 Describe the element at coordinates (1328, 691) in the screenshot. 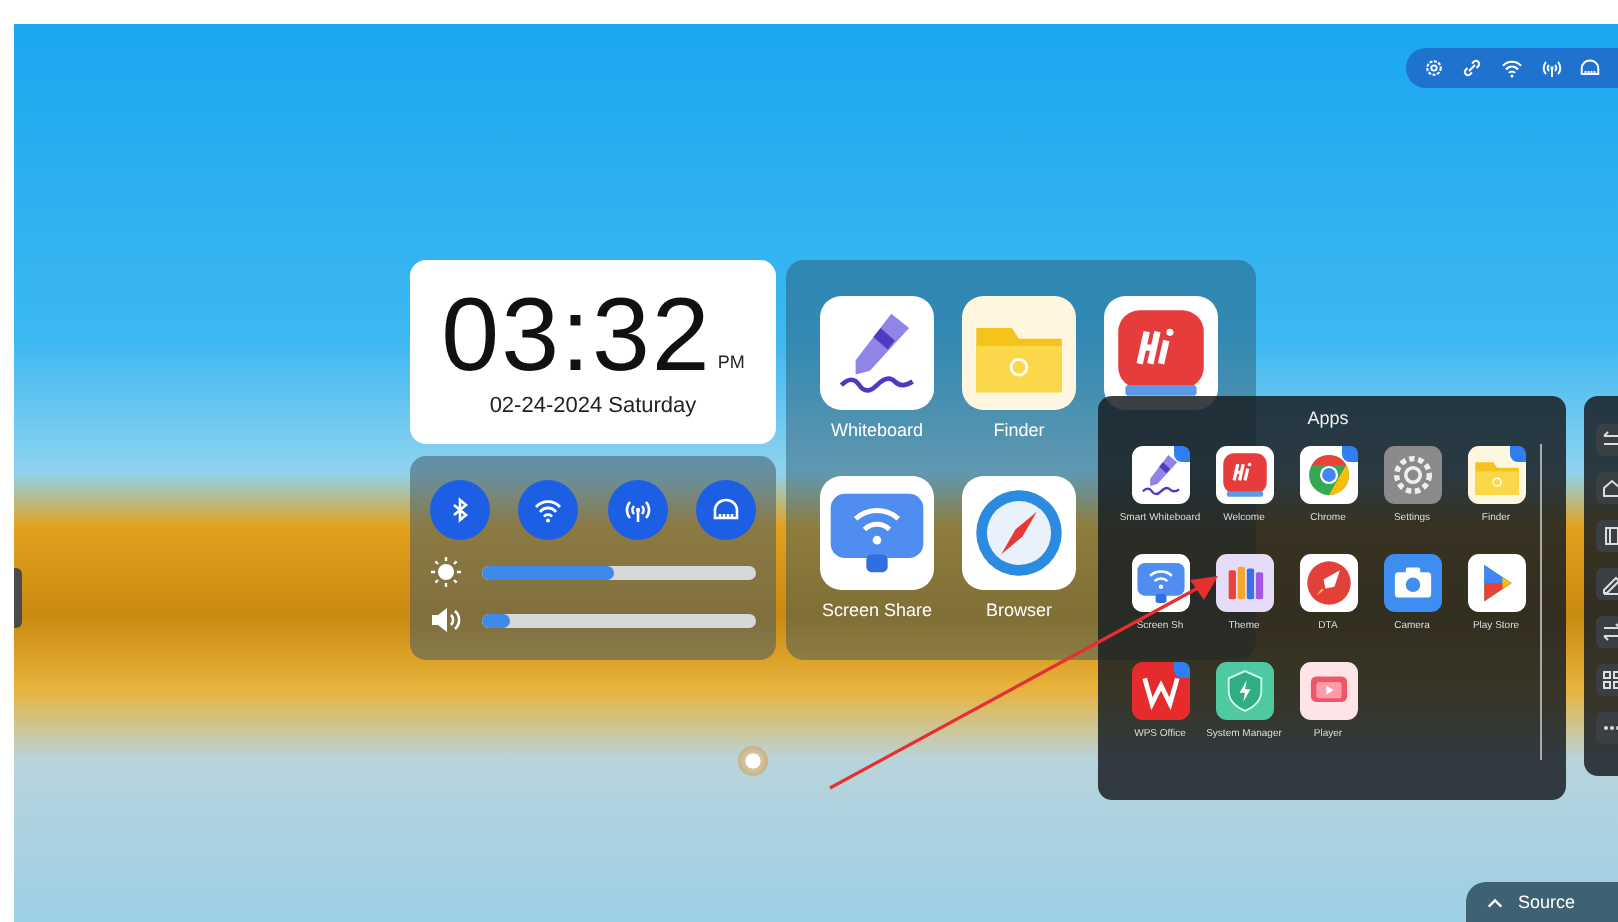

I see `player-app-icon` at that location.